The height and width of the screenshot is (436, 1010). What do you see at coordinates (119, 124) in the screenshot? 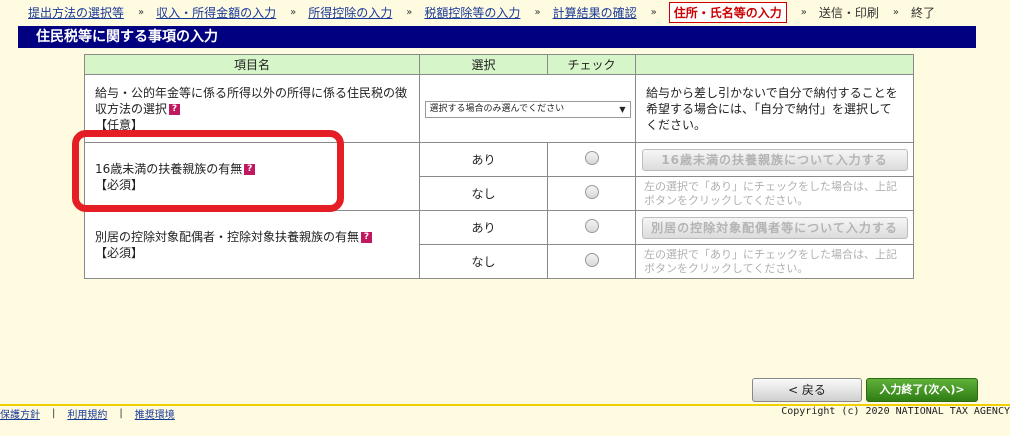
I see `optional-tag: 【任意】` at bounding box center [119, 124].